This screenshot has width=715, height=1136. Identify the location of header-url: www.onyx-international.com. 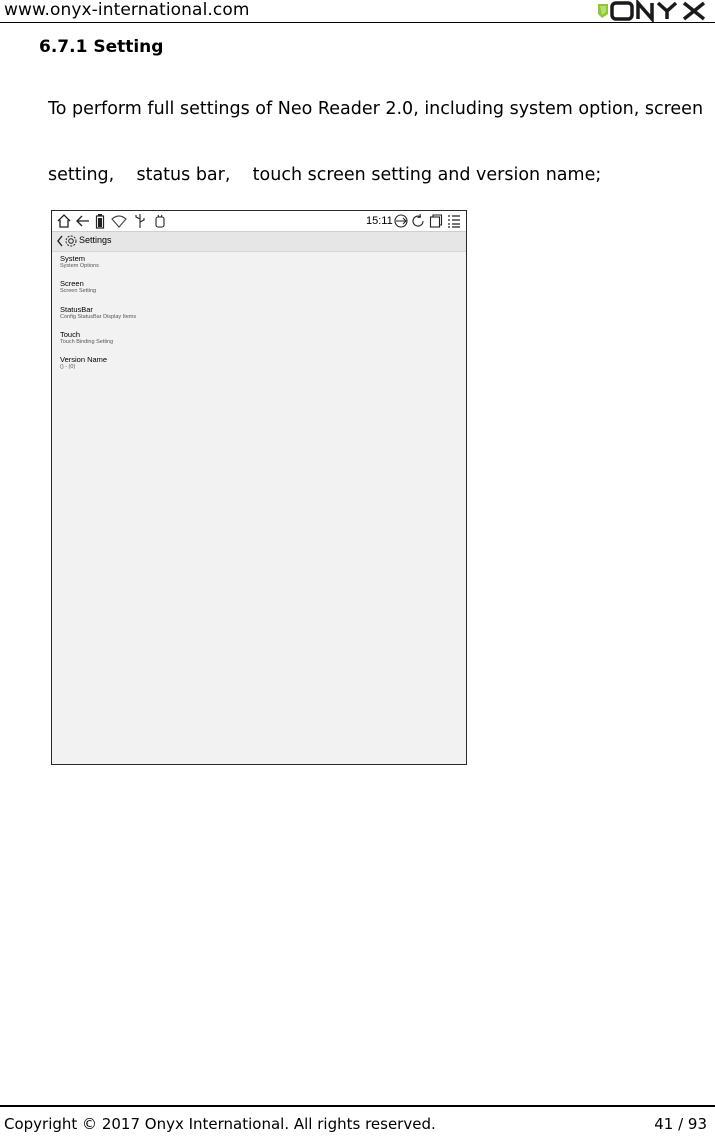
(127, 10).